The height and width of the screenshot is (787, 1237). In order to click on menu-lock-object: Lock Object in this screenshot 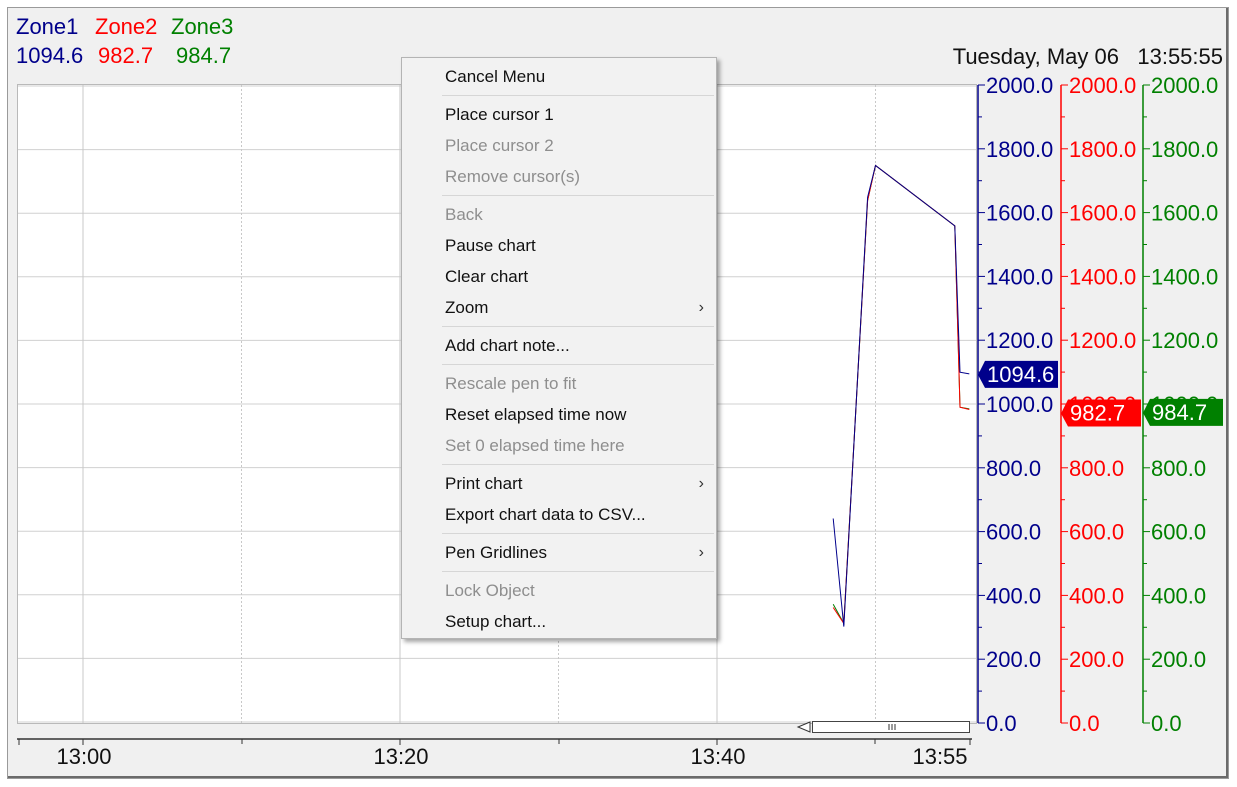, I will do `click(490, 590)`.